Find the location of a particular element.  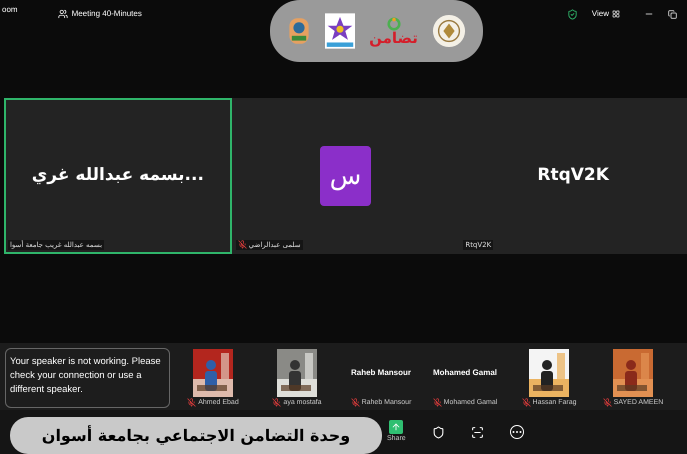

app-title: oom is located at coordinates (10, 10).